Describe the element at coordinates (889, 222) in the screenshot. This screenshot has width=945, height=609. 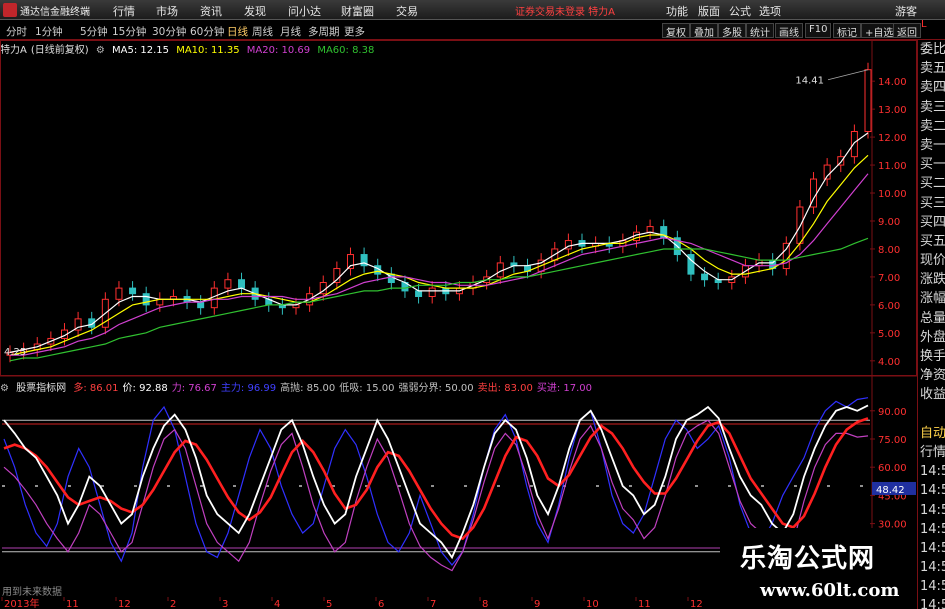
I see `price-tick-label: 9.00` at that location.